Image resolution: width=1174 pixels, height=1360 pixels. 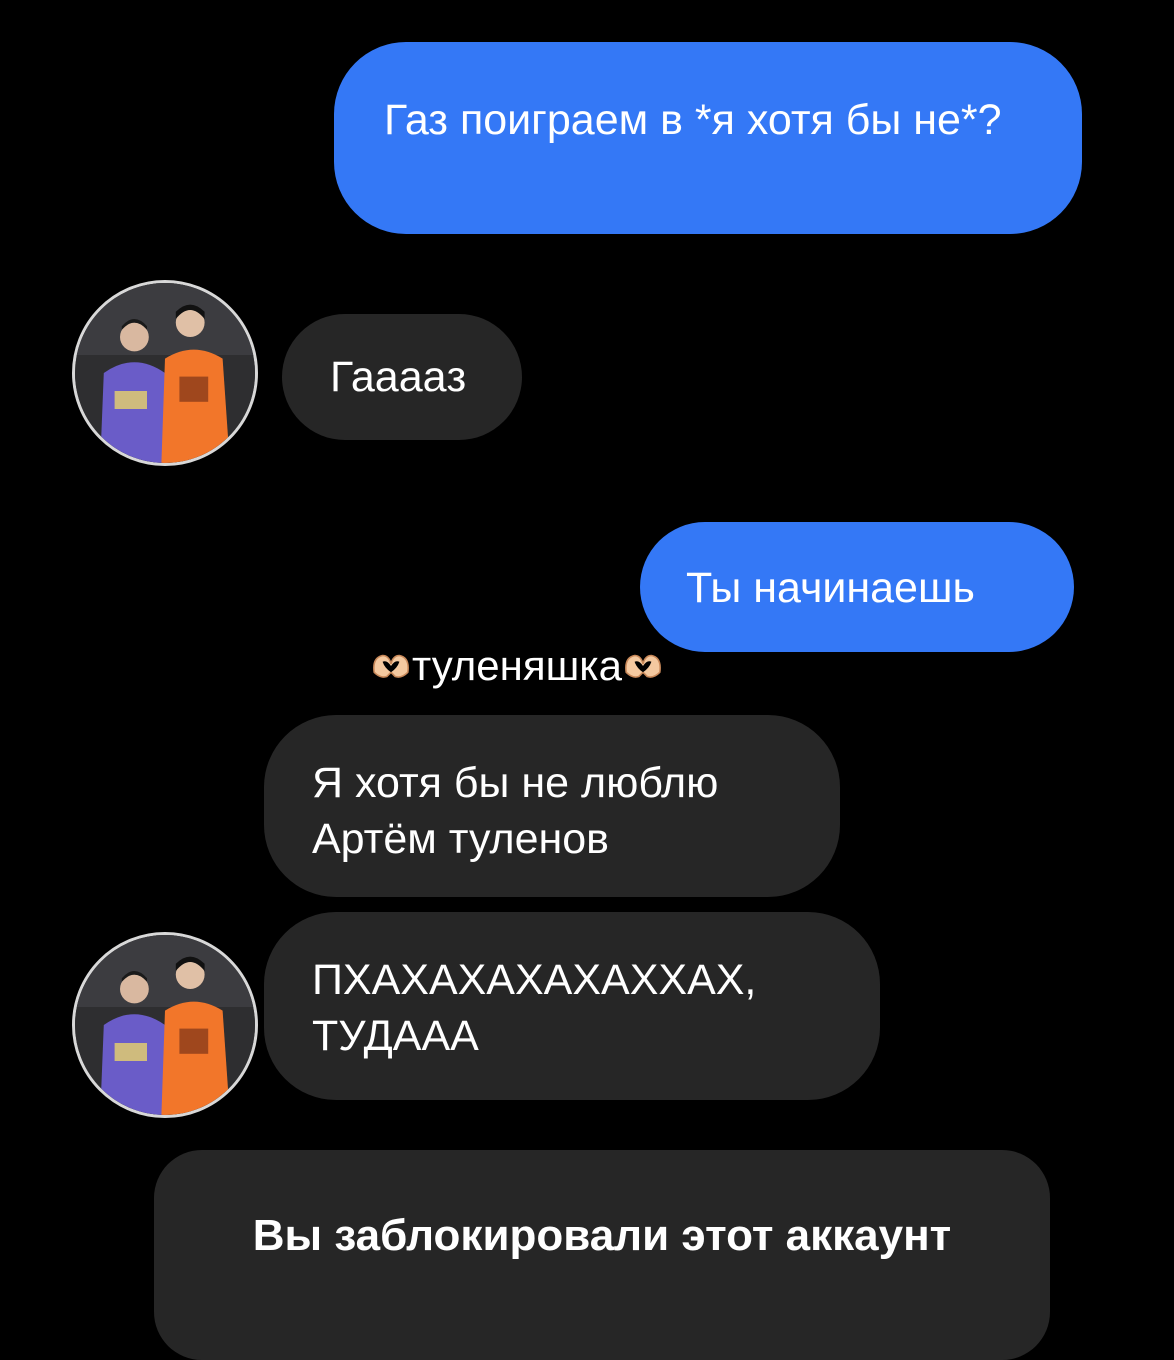 I want to click on overlay-text: туленяшка, so click(x=517, y=665).